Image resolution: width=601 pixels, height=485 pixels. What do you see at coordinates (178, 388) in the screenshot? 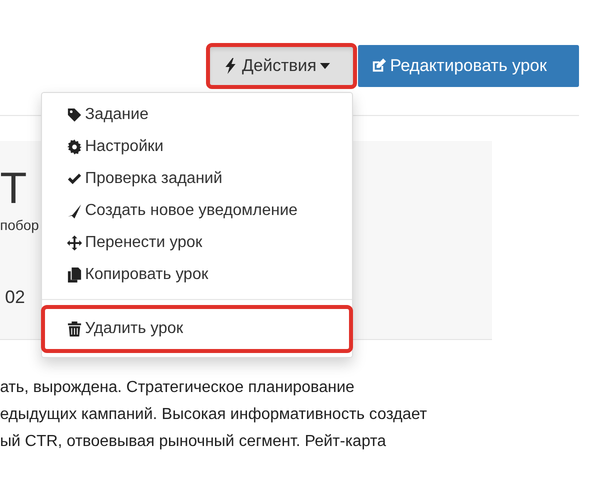
I see `description-text: ать, вырождена. Стратегическое планирование` at bounding box center [178, 388].